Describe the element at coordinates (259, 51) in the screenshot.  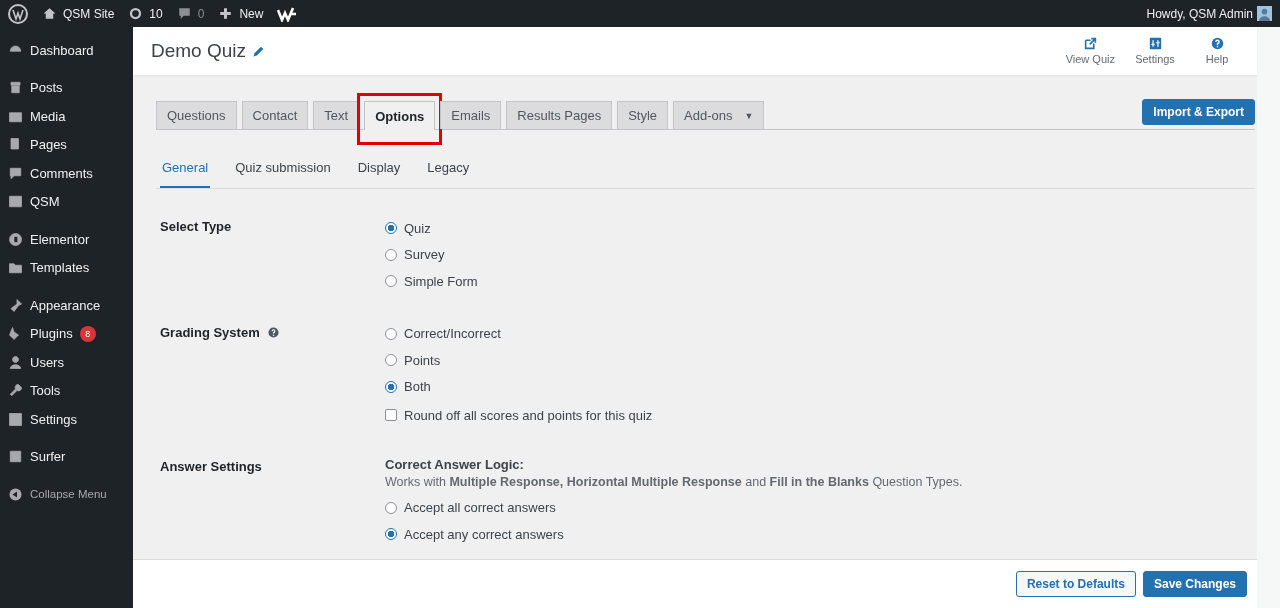
I see `pencil-icon` at that location.